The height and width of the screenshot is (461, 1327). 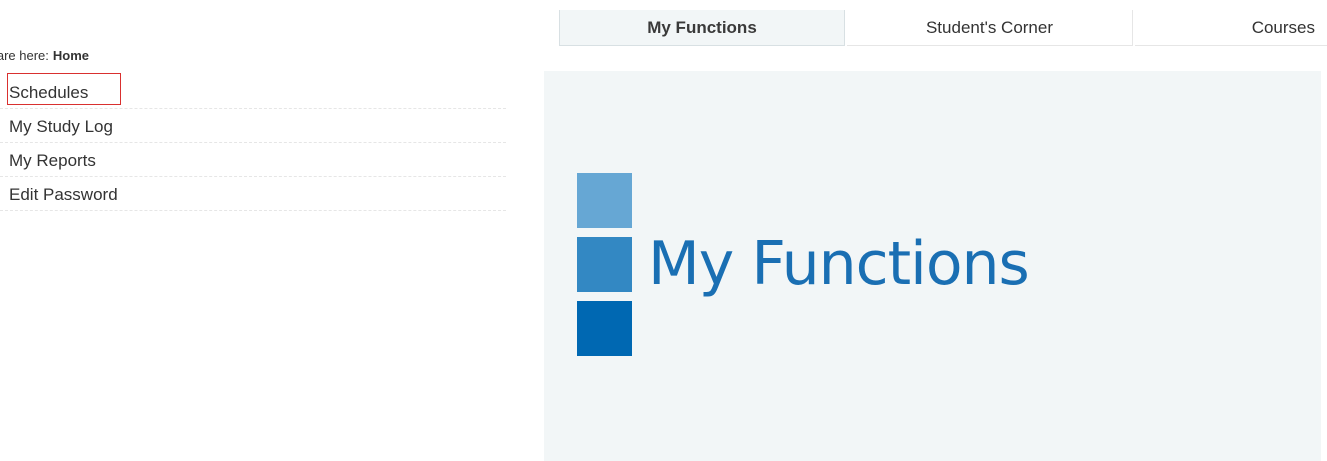 What do you see at coordinates (604, 264) in the screenshot?
I see `logo-block-mid` at bounding box center [604, 264].